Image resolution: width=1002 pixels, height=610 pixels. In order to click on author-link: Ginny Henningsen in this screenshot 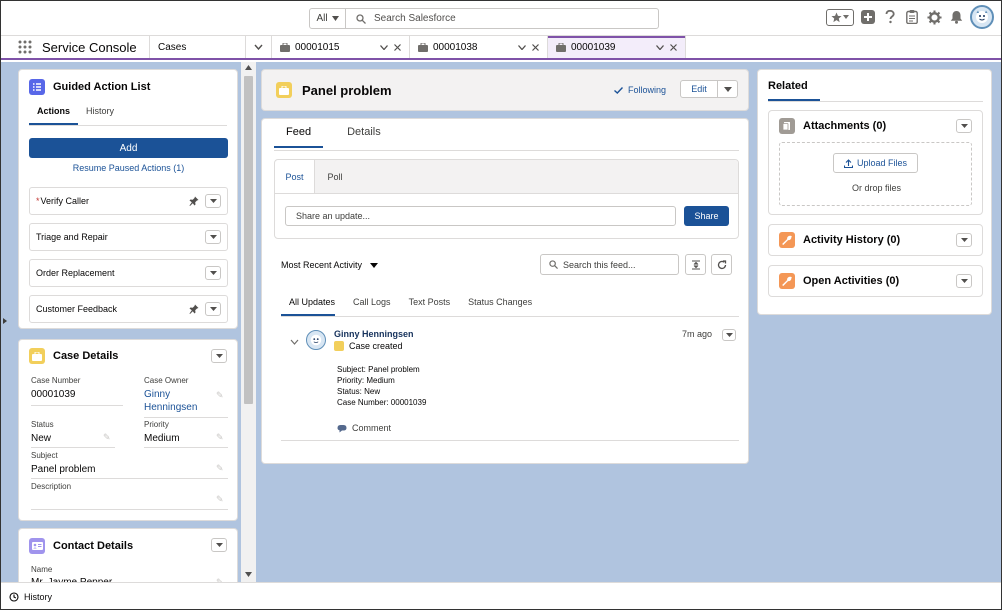, I will do `click(374, 334)`.